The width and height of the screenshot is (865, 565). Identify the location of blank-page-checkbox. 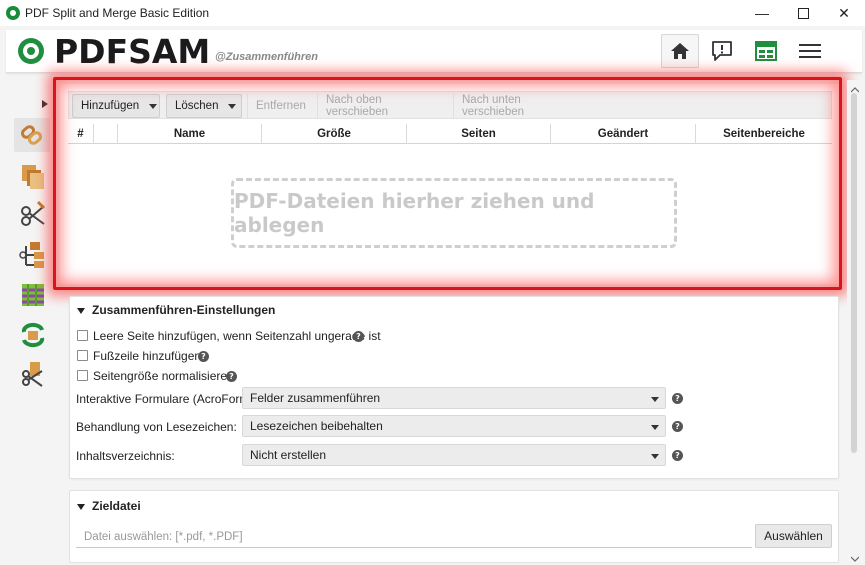
(82, 335).